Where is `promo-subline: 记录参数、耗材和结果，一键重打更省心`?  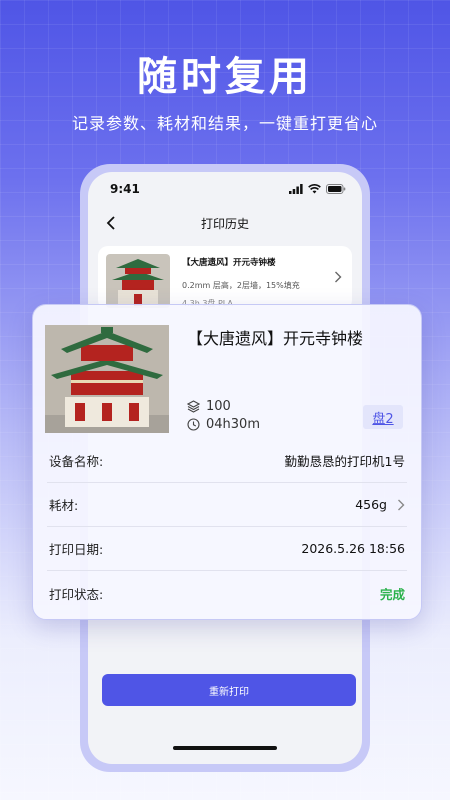 promo-subline: 记录参数、耗材和结果，一键重打更省心 is located at coordinates (224, 123).